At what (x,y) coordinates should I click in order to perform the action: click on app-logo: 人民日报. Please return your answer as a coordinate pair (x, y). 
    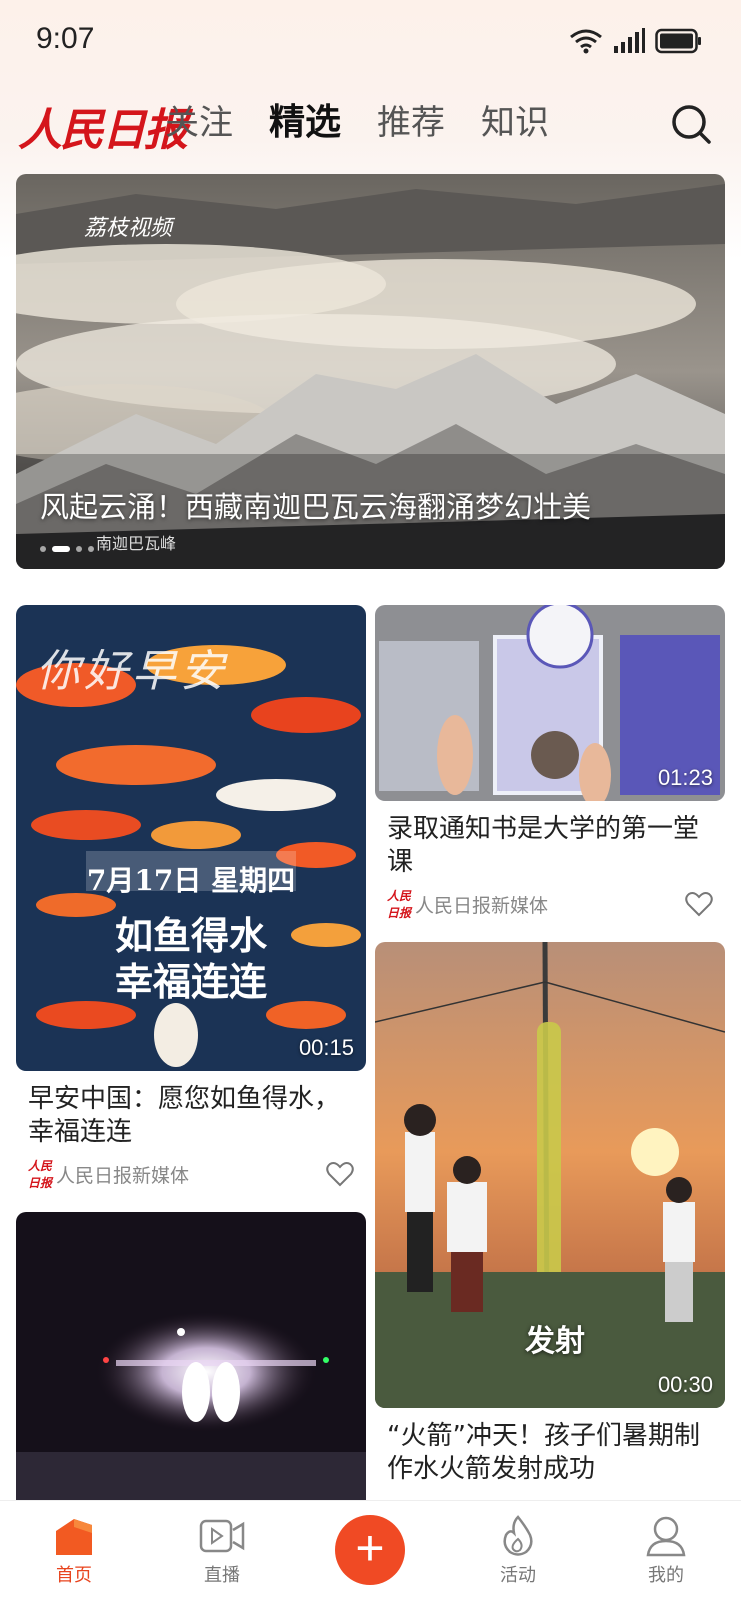
    Looking at the image, I should click on (103, 126).